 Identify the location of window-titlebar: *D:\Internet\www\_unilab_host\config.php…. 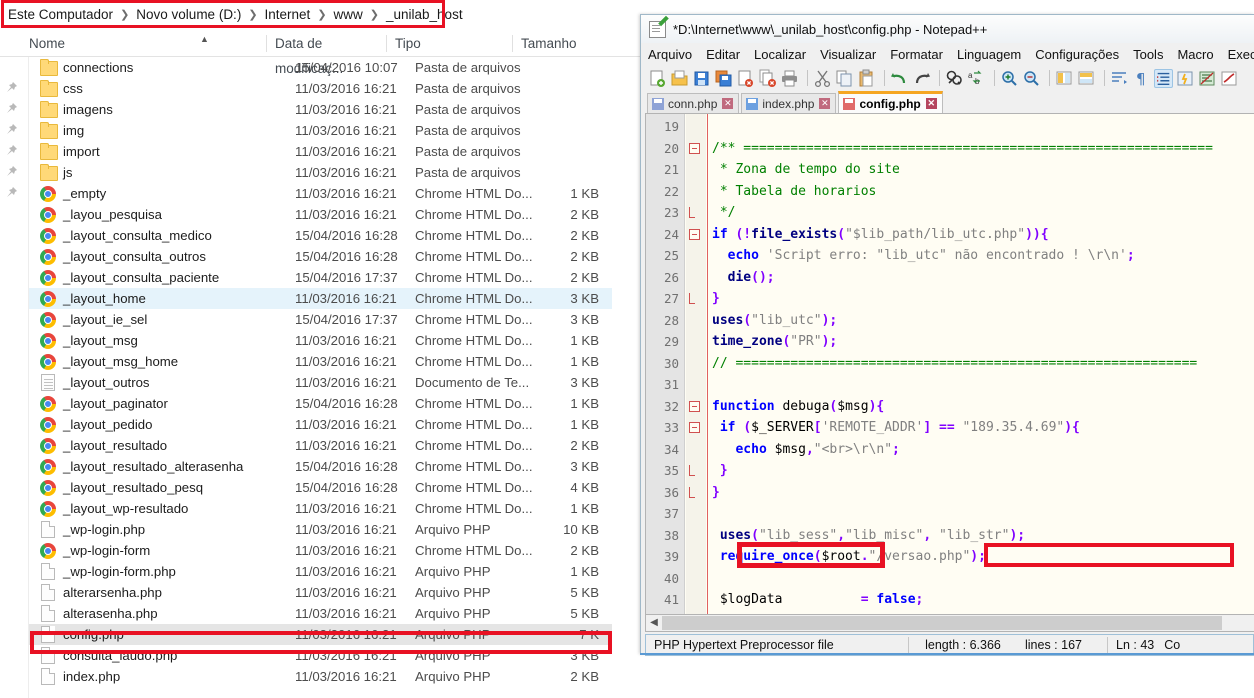
(947, 29).